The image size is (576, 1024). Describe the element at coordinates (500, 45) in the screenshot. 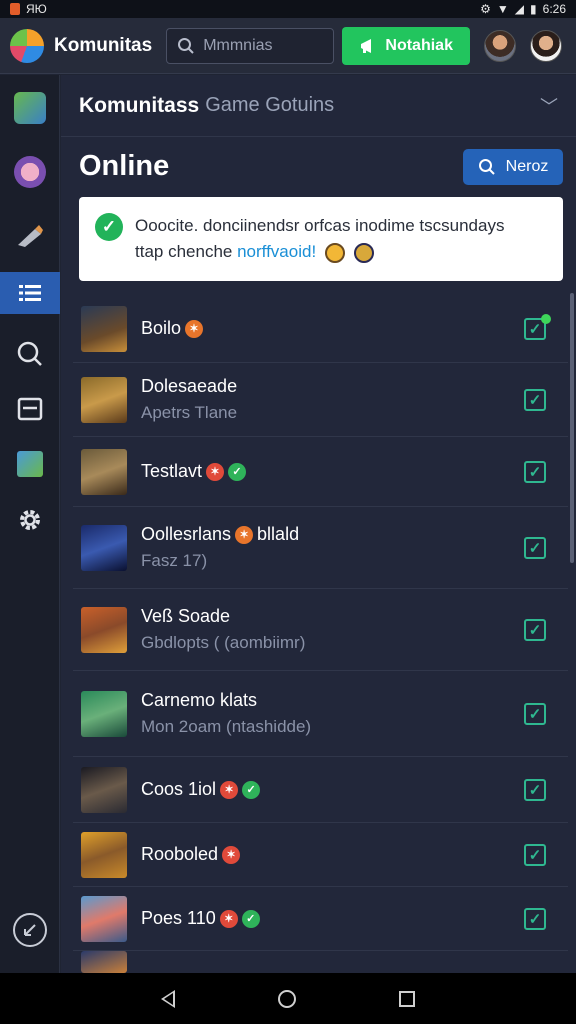

I see `friend-avatar` at that location.